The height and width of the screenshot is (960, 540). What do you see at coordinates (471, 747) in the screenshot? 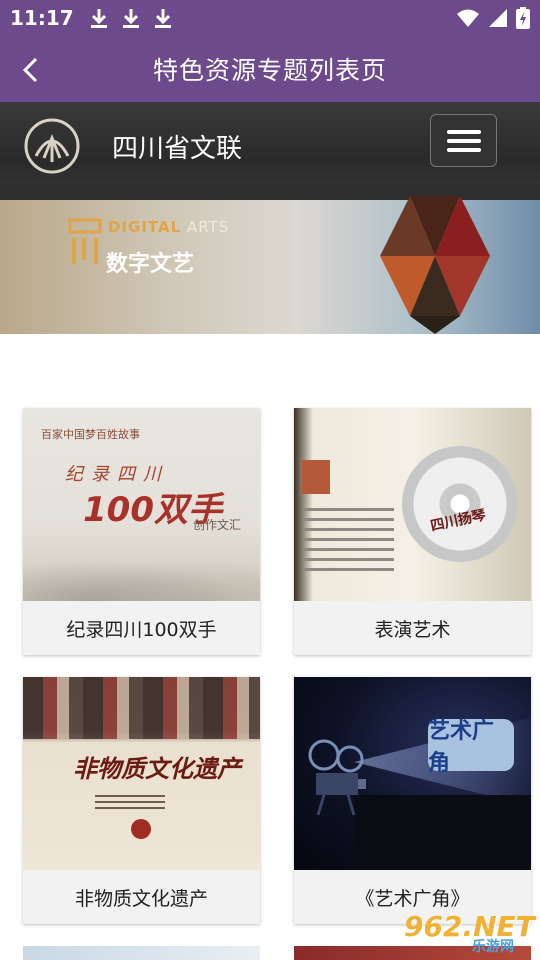
I see `card-image-sign: 艺术广角` at bounding box center [471, 747].